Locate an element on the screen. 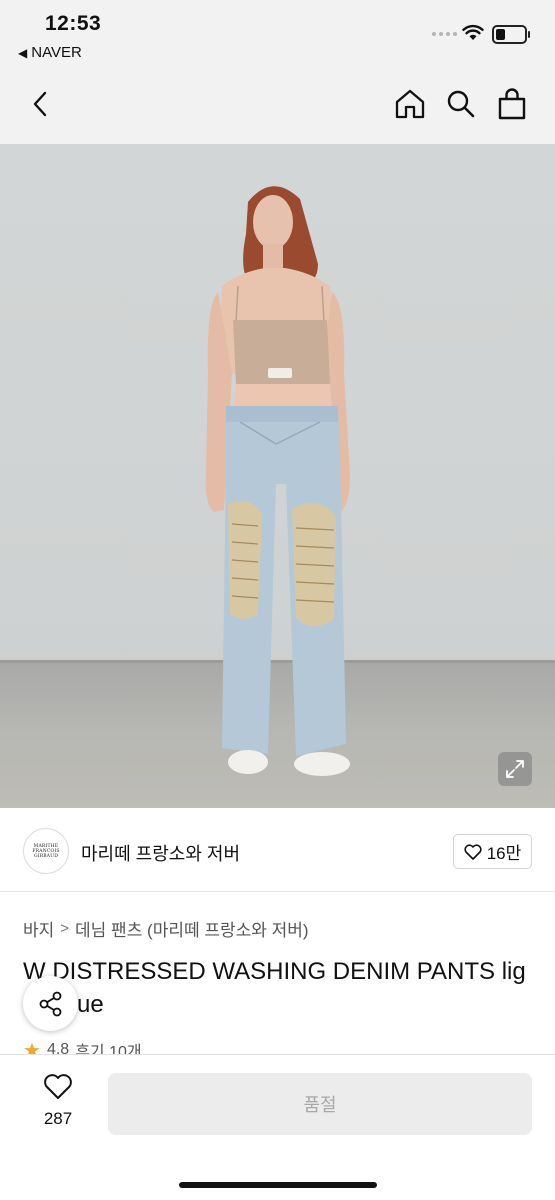 The image size is (555, 1200). product-title: W DISTRESSED WASHING DENIM PANTS lig ue is located at coordinates (289, 988).